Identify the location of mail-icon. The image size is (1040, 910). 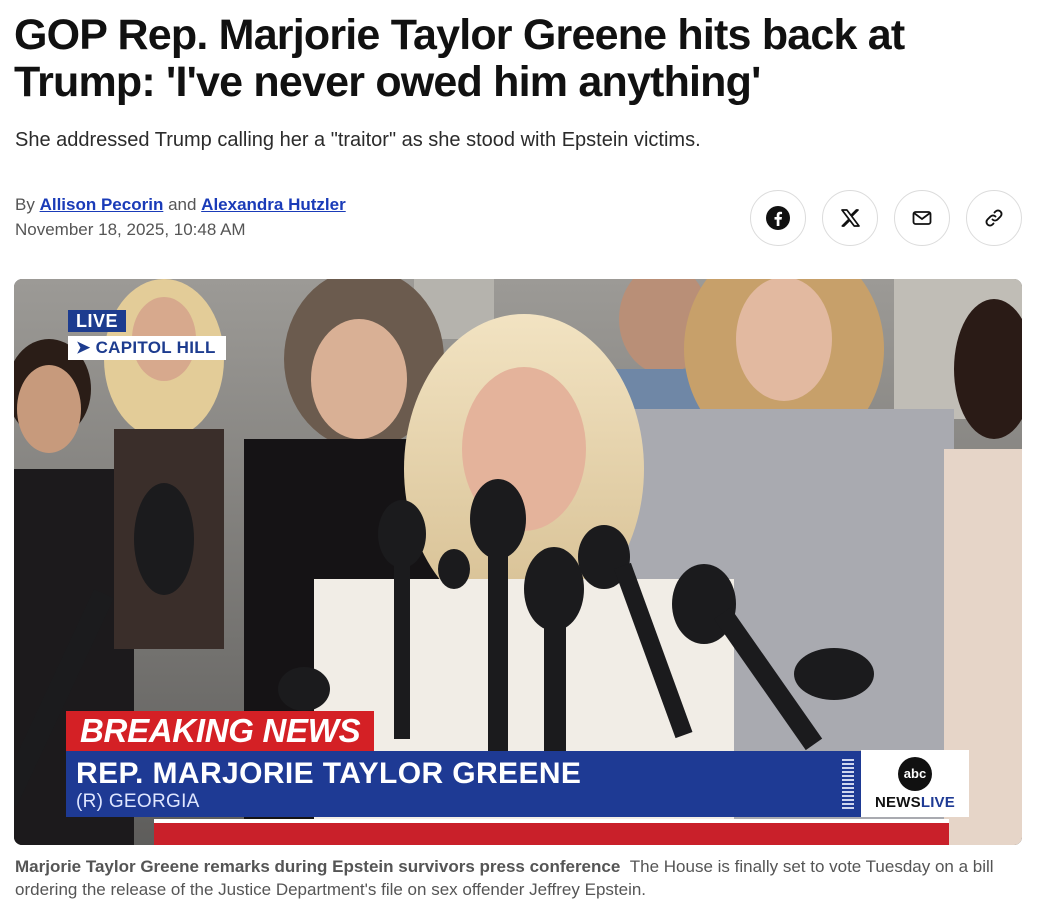
(922, 218).